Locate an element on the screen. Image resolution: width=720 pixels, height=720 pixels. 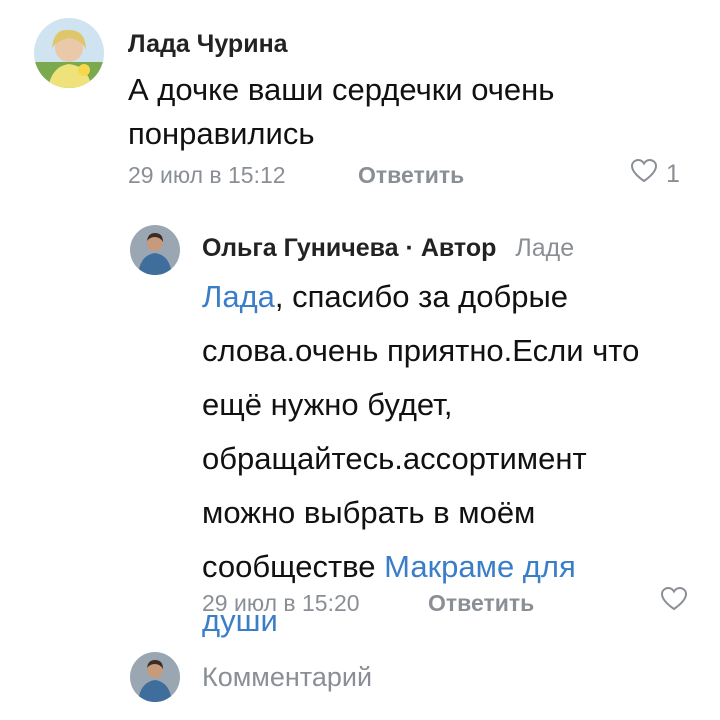
like-count: 1 is located at coordinates (673, 174).